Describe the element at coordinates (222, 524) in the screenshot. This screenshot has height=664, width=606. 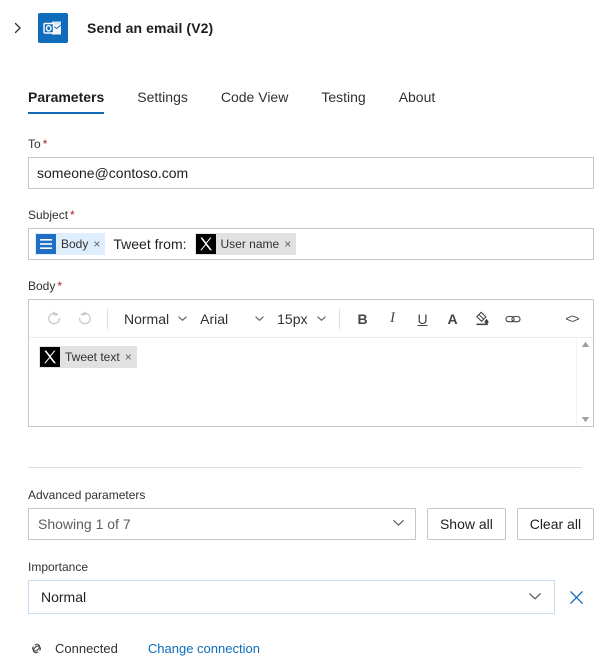
I see `advanced-parameters-select: Showing 1 of 7` at that location.